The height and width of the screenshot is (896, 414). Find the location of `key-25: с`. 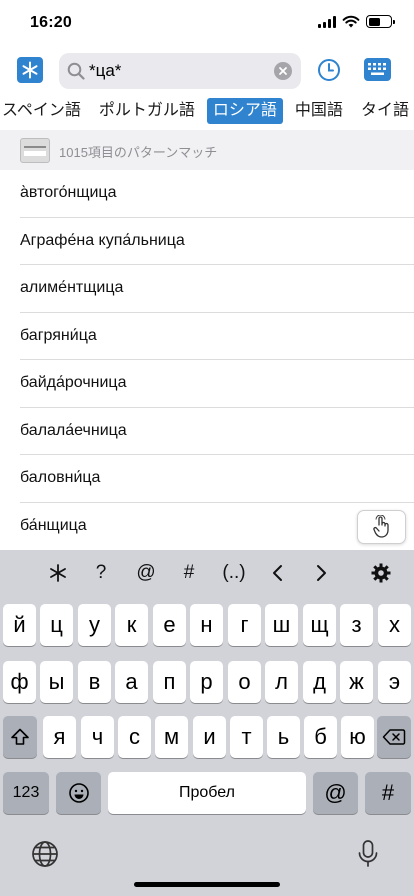

key-25: с is located at coordinates (134, 737).